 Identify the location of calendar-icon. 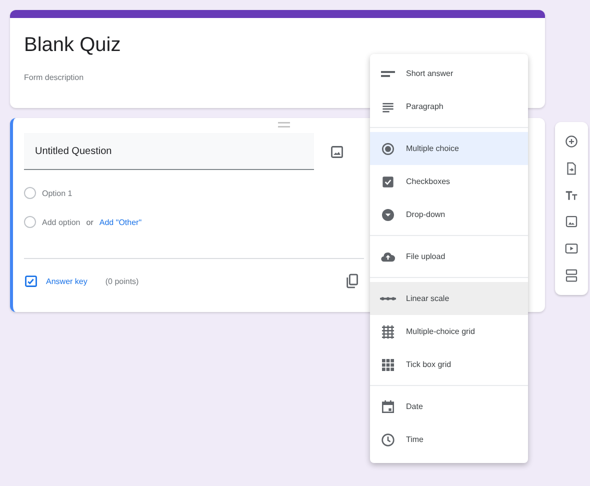
(388, 406).